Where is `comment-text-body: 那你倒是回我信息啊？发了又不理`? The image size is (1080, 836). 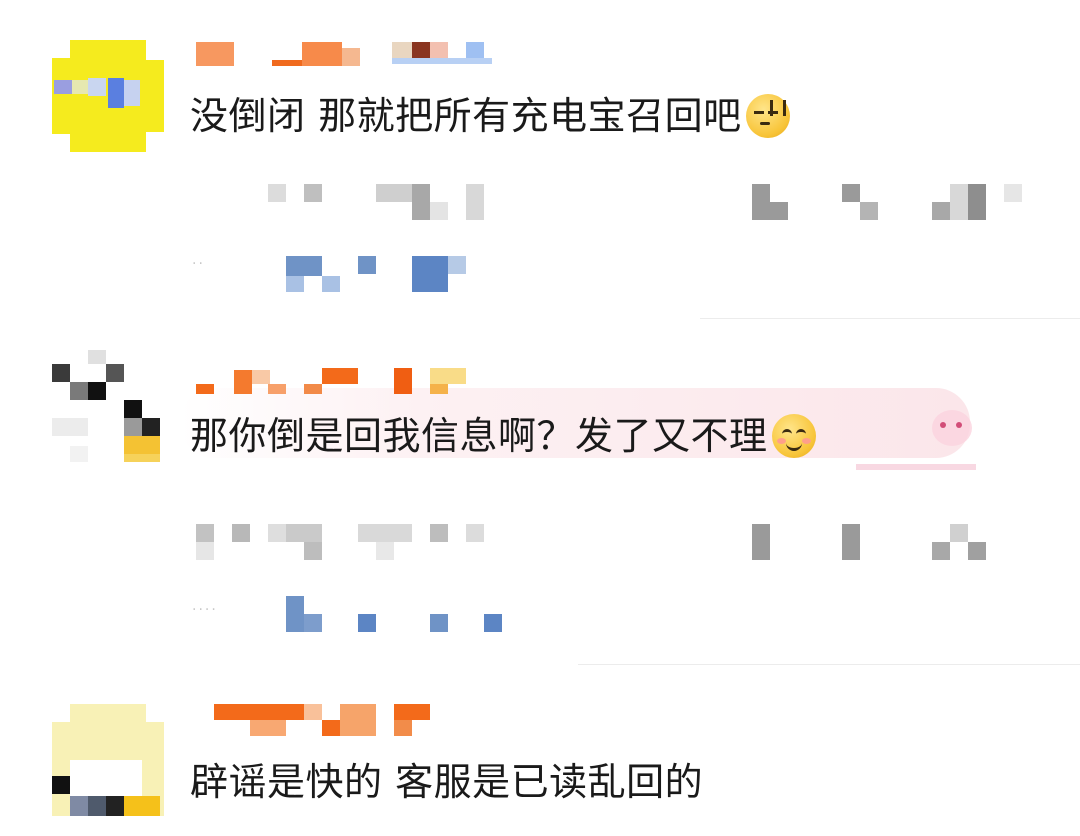 comment-text-body: 那你倒是回我信息啊？发了又不理 is located at coordinates (479, 436).